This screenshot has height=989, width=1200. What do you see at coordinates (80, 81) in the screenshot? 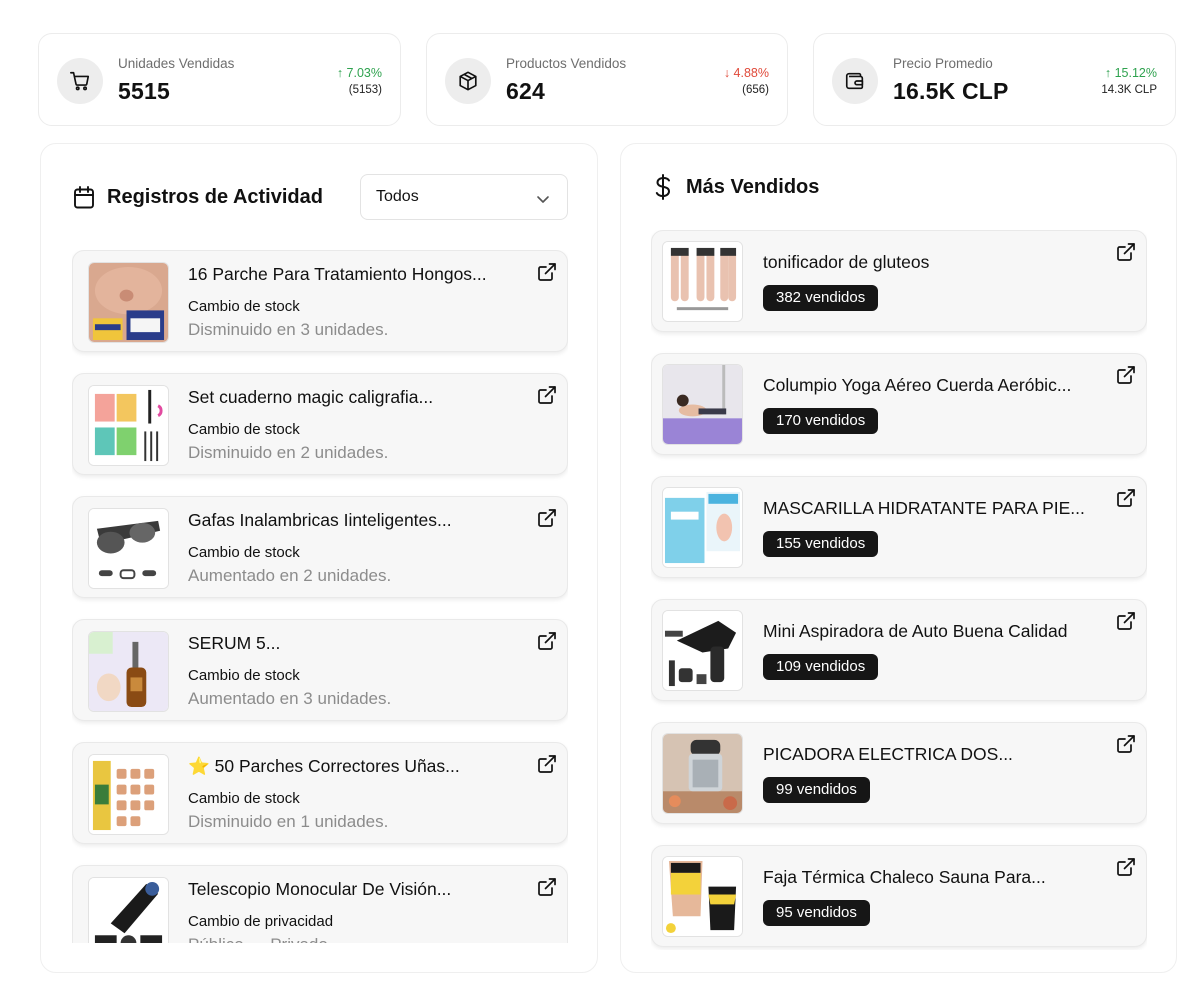
I see `shopping-cart-icon` at bounding box center [80, 81].